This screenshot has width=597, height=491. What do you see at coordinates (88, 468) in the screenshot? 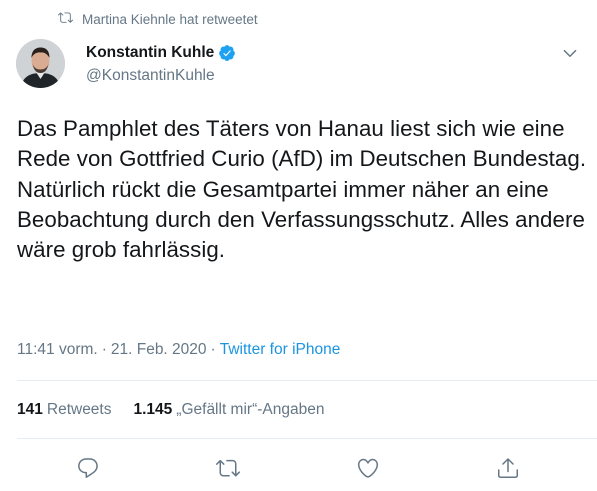
I see `reply-icon` at bounding box center [88, 468].